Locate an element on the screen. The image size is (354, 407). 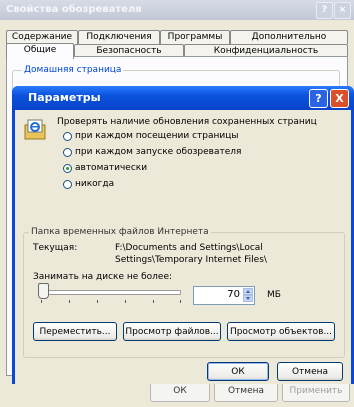
tab-general: Общие is located at coordinates (40, 51).